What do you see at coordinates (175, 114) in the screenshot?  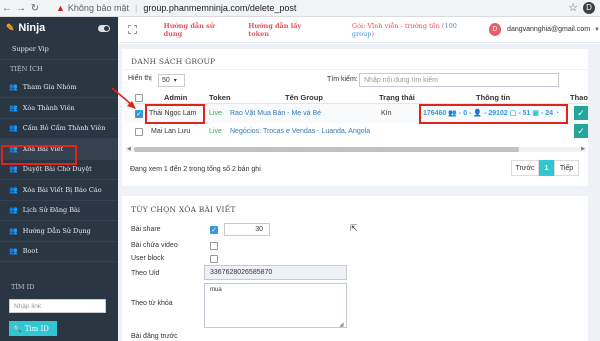 I see `highlight-box-admin` at bounding box center [175, 114].